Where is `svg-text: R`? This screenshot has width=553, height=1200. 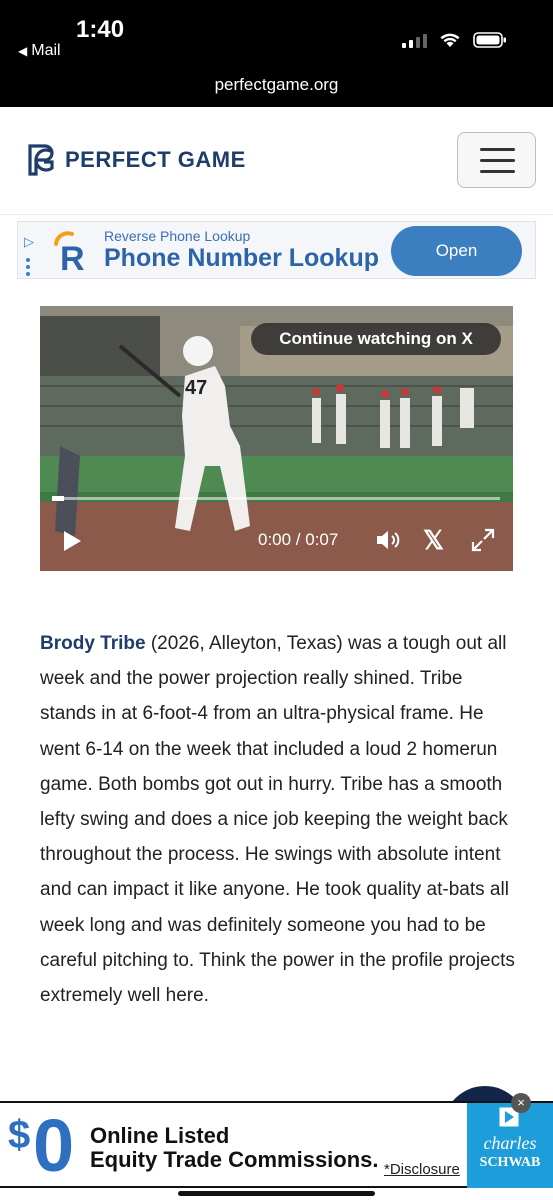 svg-text: R is located at coordinates (72, 257).